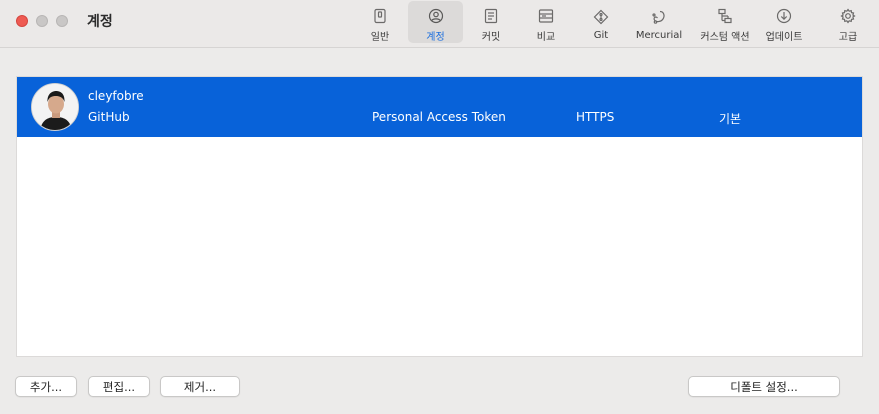  I want to click on avatar, so click(55, 107).